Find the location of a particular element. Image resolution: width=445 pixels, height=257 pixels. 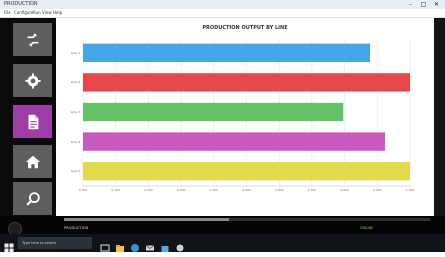

task-view-icon is located at coordinates (105, 245).